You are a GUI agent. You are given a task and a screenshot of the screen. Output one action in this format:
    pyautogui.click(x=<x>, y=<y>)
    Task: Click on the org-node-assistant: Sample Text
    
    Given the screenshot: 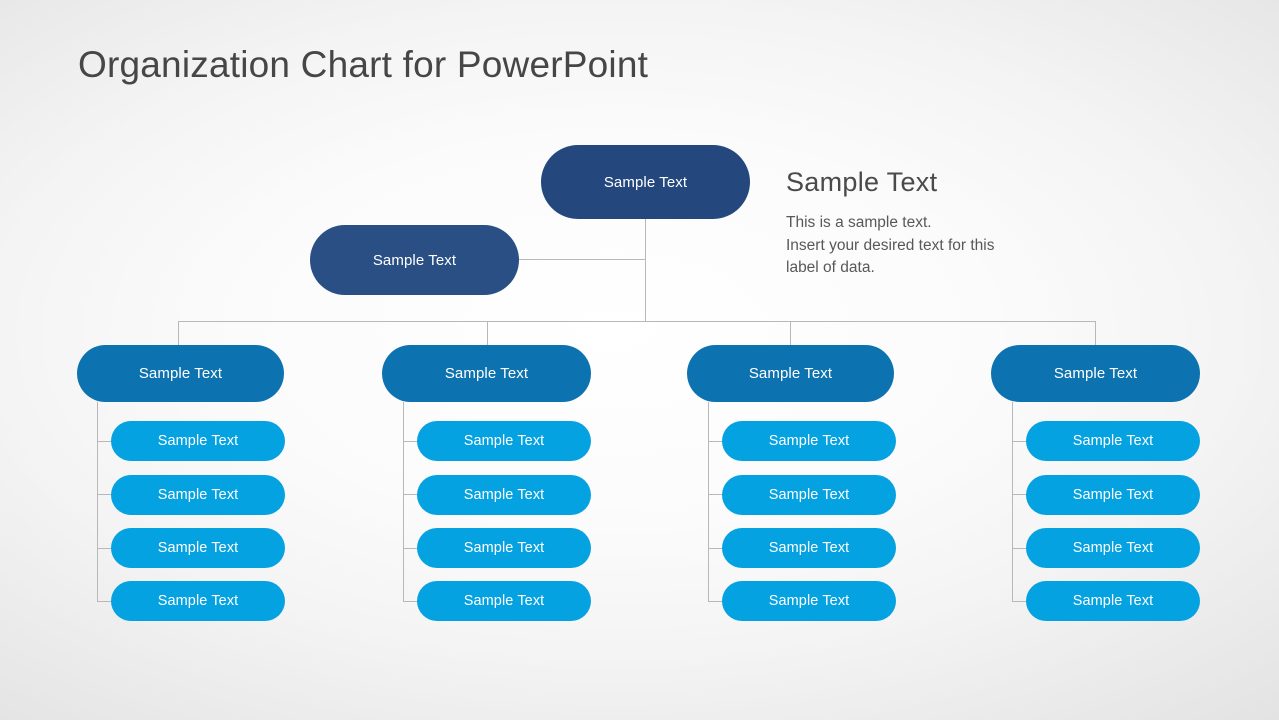 What is the action you would take?
    pyautogui.click(x=414, y=260)
    